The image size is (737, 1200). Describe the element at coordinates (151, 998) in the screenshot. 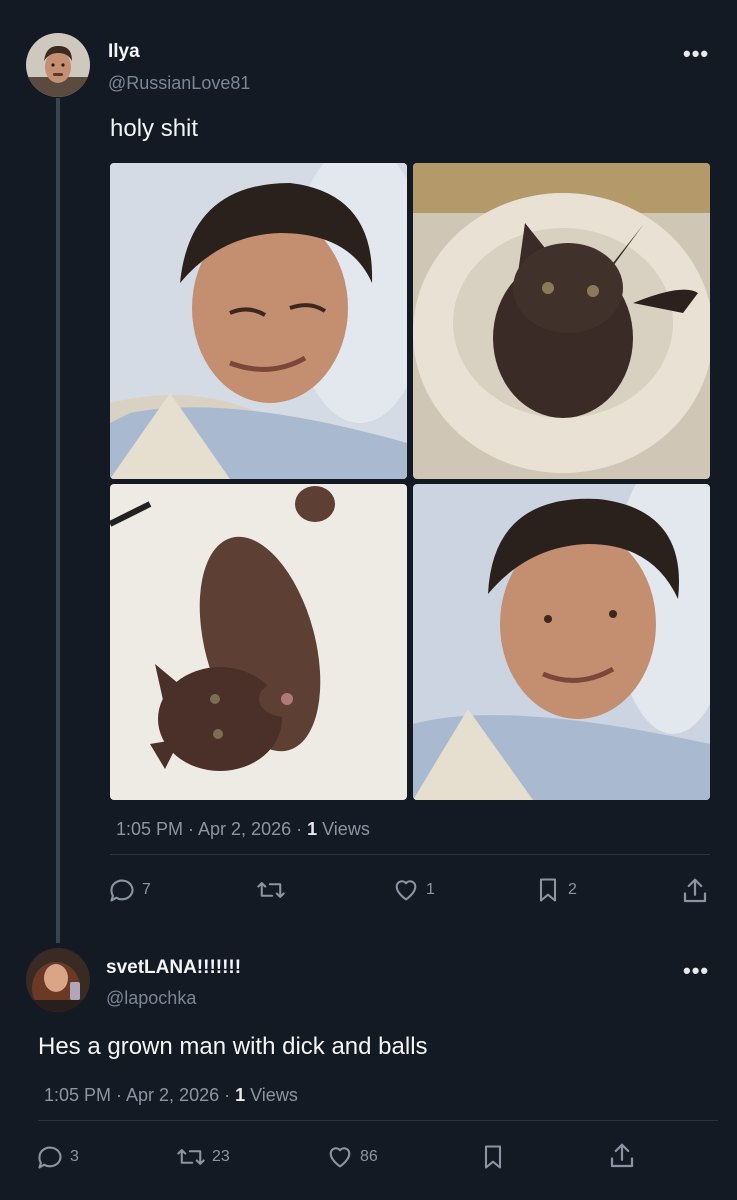

I see `author-handle: @lapochka` at that location.